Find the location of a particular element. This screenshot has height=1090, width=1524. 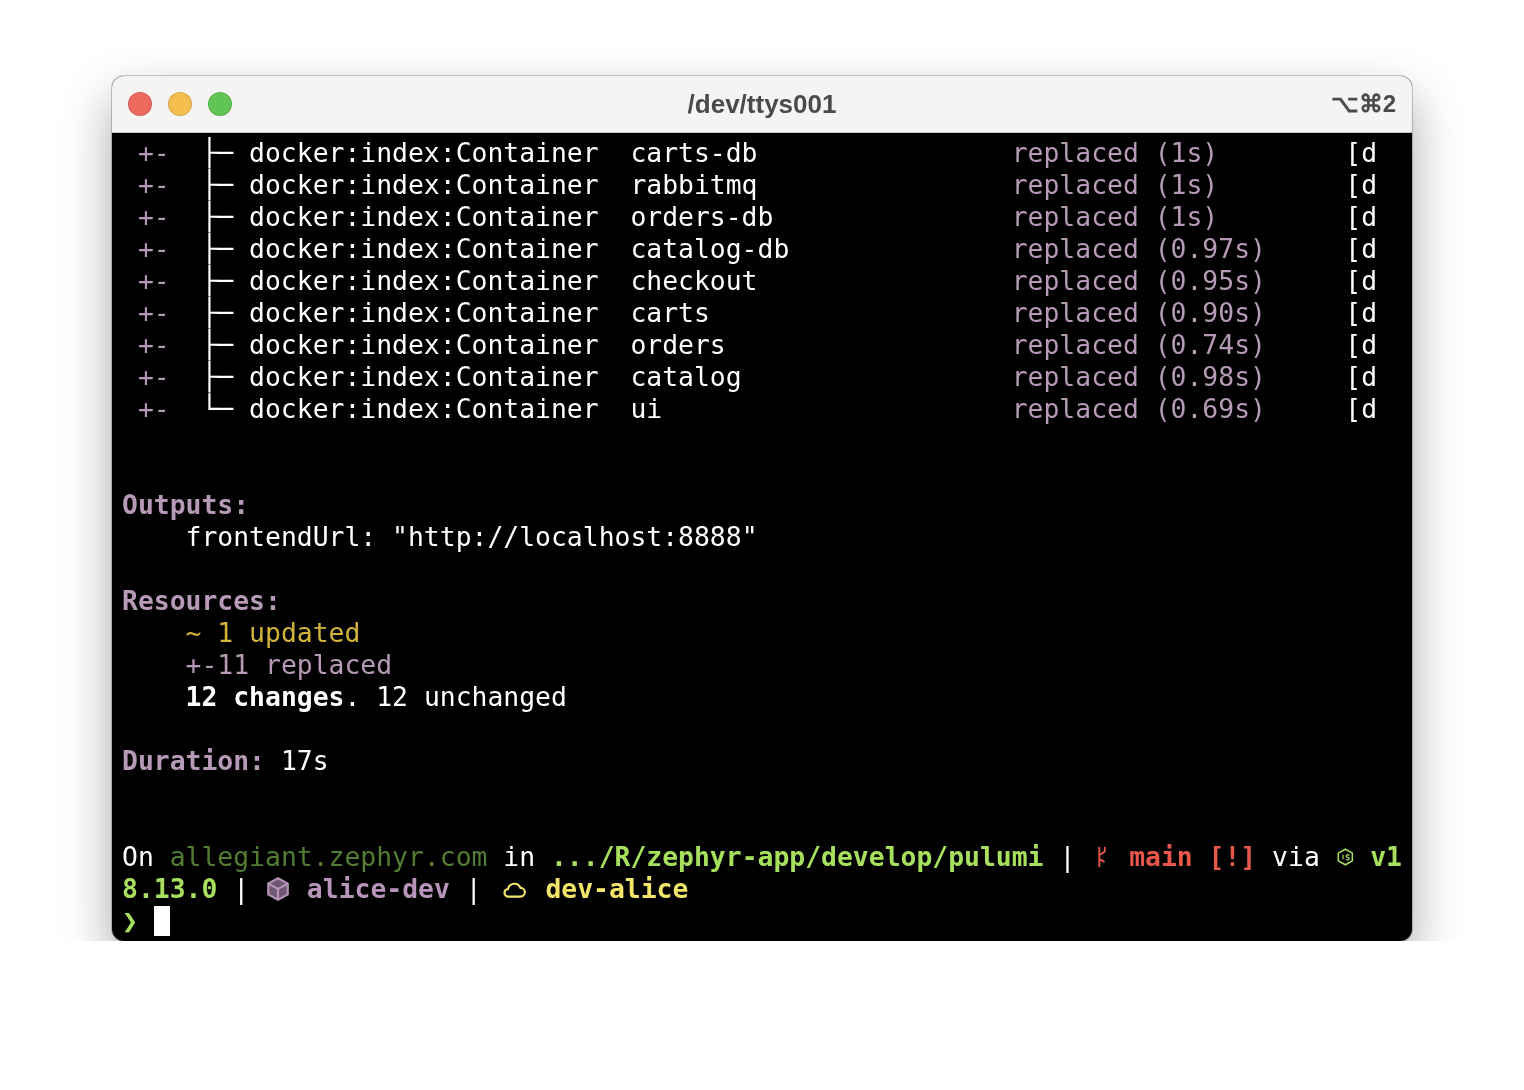

section-heading: Duration: is located at coordinates (193, 761).